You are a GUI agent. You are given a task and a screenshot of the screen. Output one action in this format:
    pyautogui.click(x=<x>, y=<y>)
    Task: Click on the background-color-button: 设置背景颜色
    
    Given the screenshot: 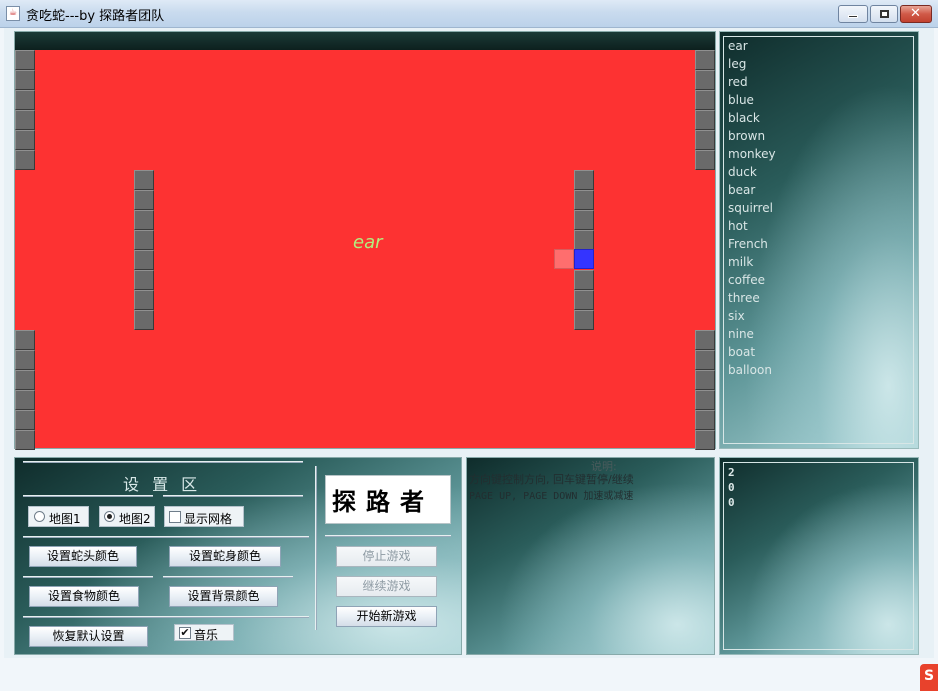 What is the action you would take?
    pyautogui.click(x=223, y=596)
    